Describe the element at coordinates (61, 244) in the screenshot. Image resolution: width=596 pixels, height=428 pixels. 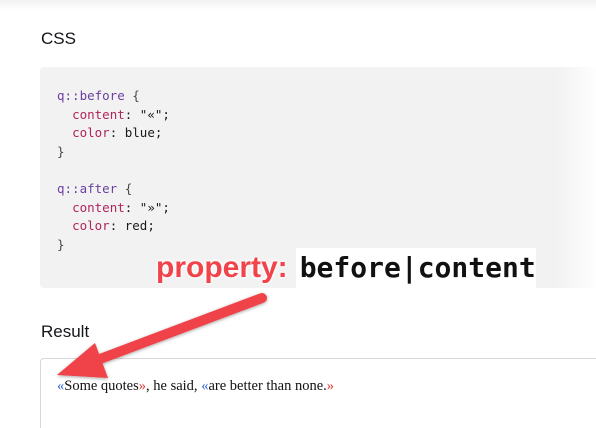
I see `rule-after-close-brace: }` at that location.